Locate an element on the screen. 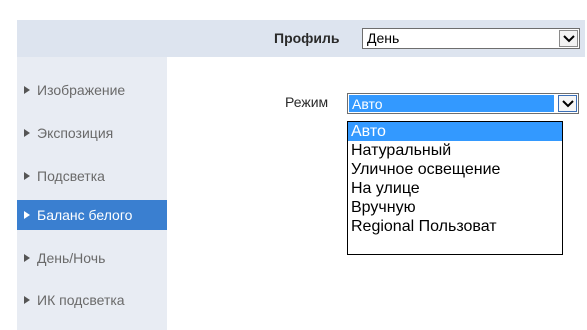 The width and height of the screenshot is (587, 330). sidebar-item-day-night: День/Ночь is located at coordinates (92, 258).